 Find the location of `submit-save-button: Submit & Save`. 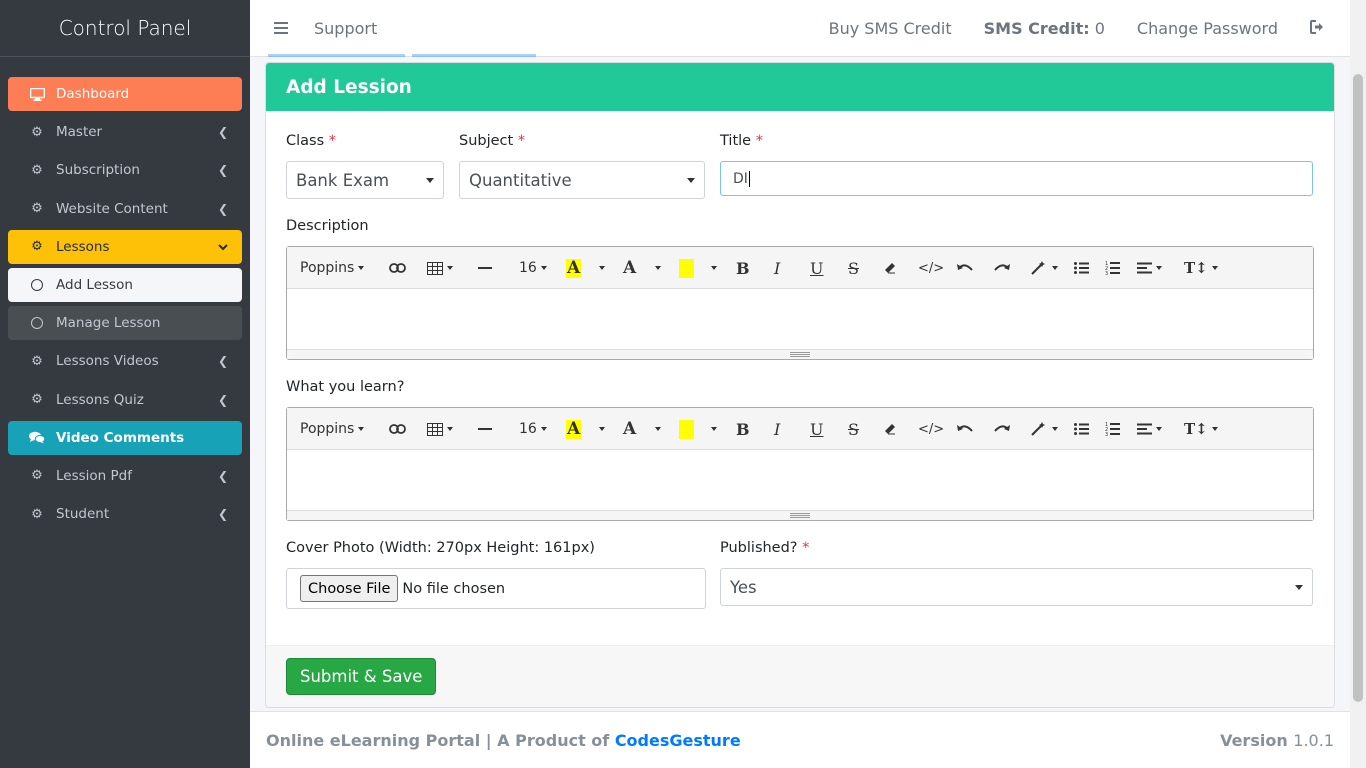

submit-save-button: Submit & Save is located at coordinates (361, 676).